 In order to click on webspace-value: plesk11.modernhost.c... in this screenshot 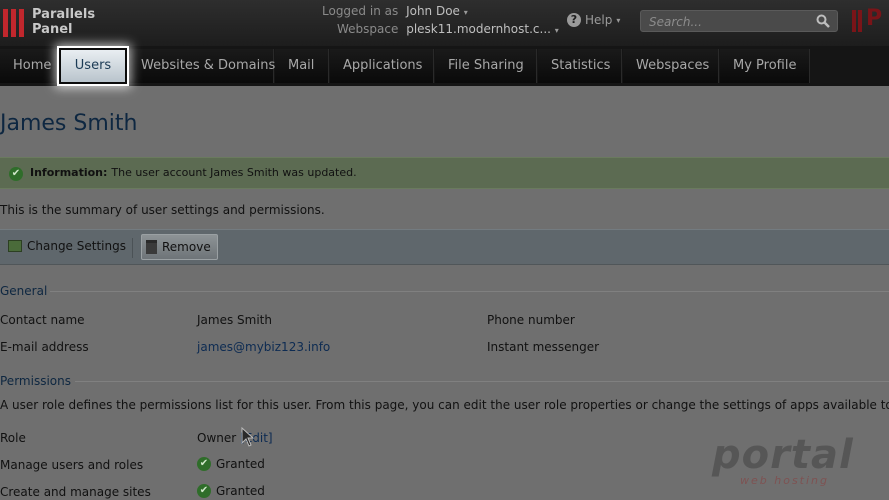, I will do `click(478, 29)`.